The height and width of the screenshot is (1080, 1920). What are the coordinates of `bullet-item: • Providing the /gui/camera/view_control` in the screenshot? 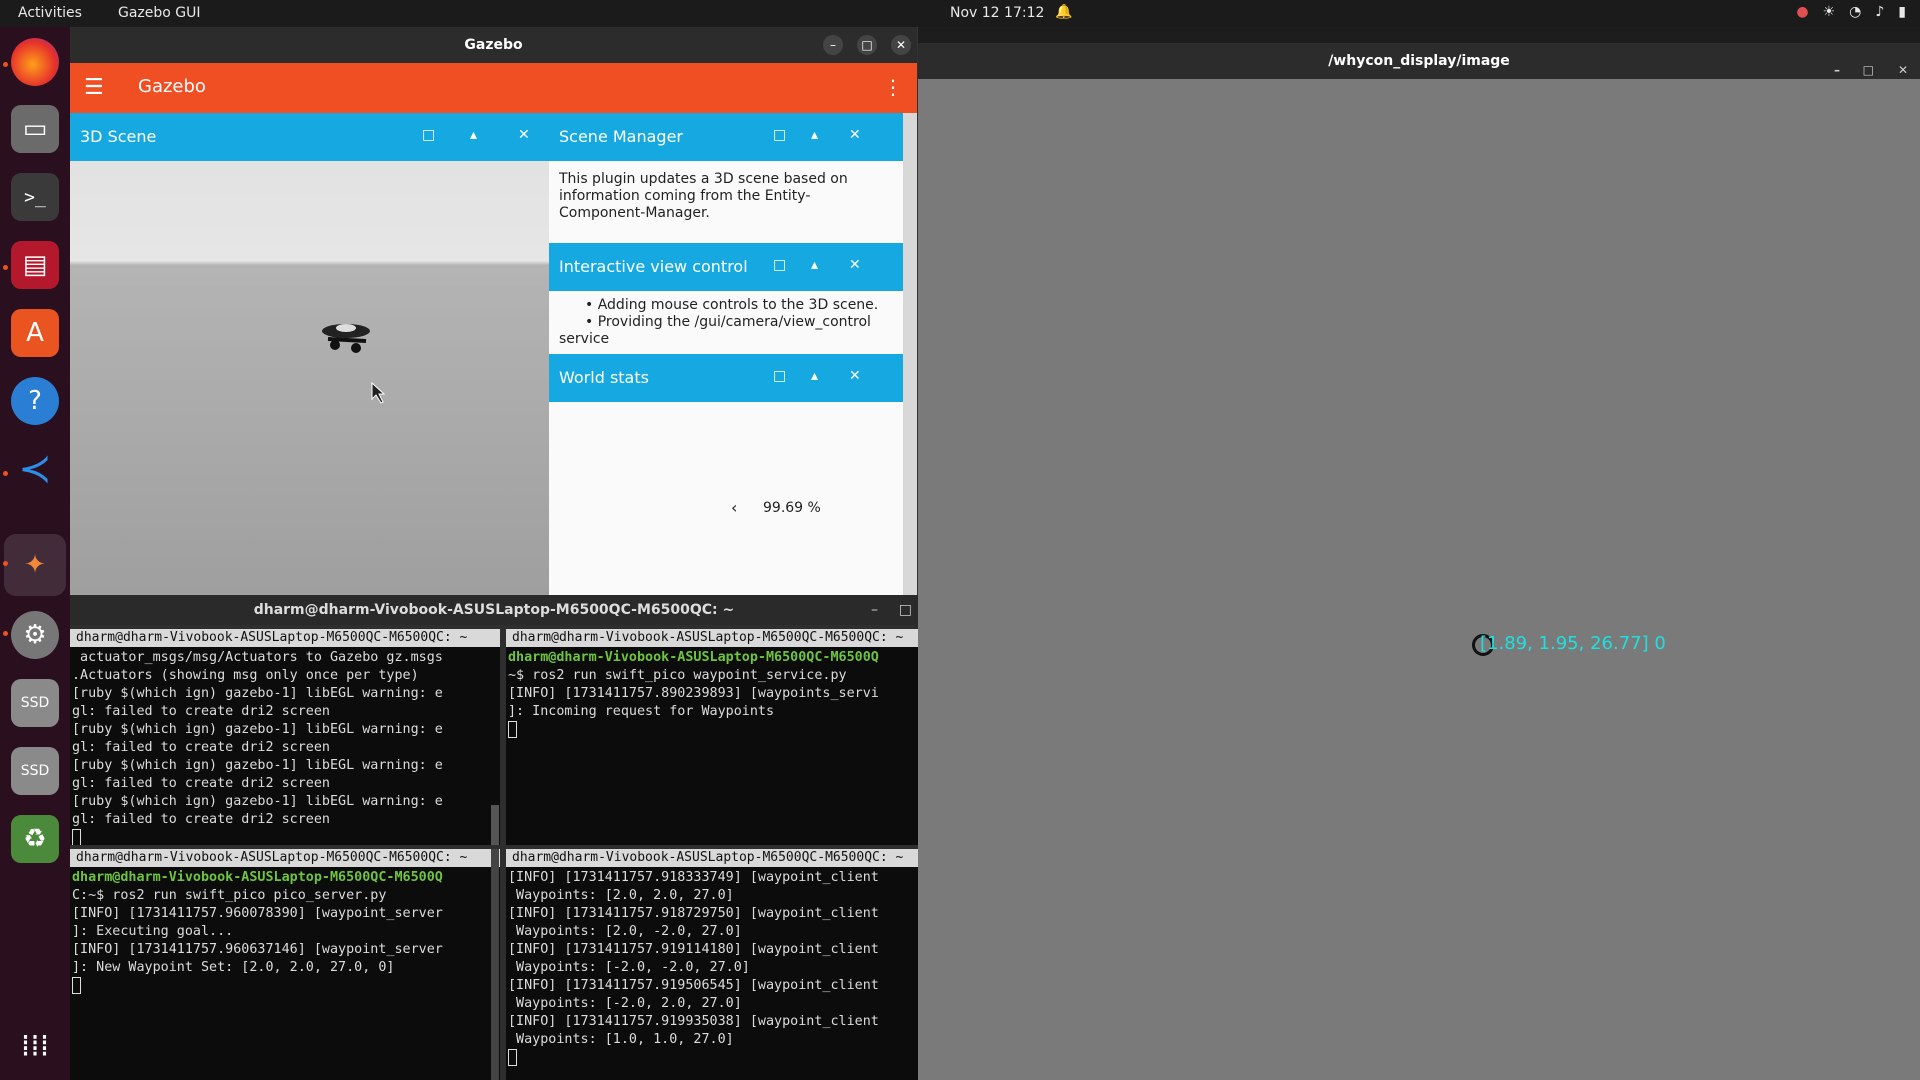 It's located at (728, 322).